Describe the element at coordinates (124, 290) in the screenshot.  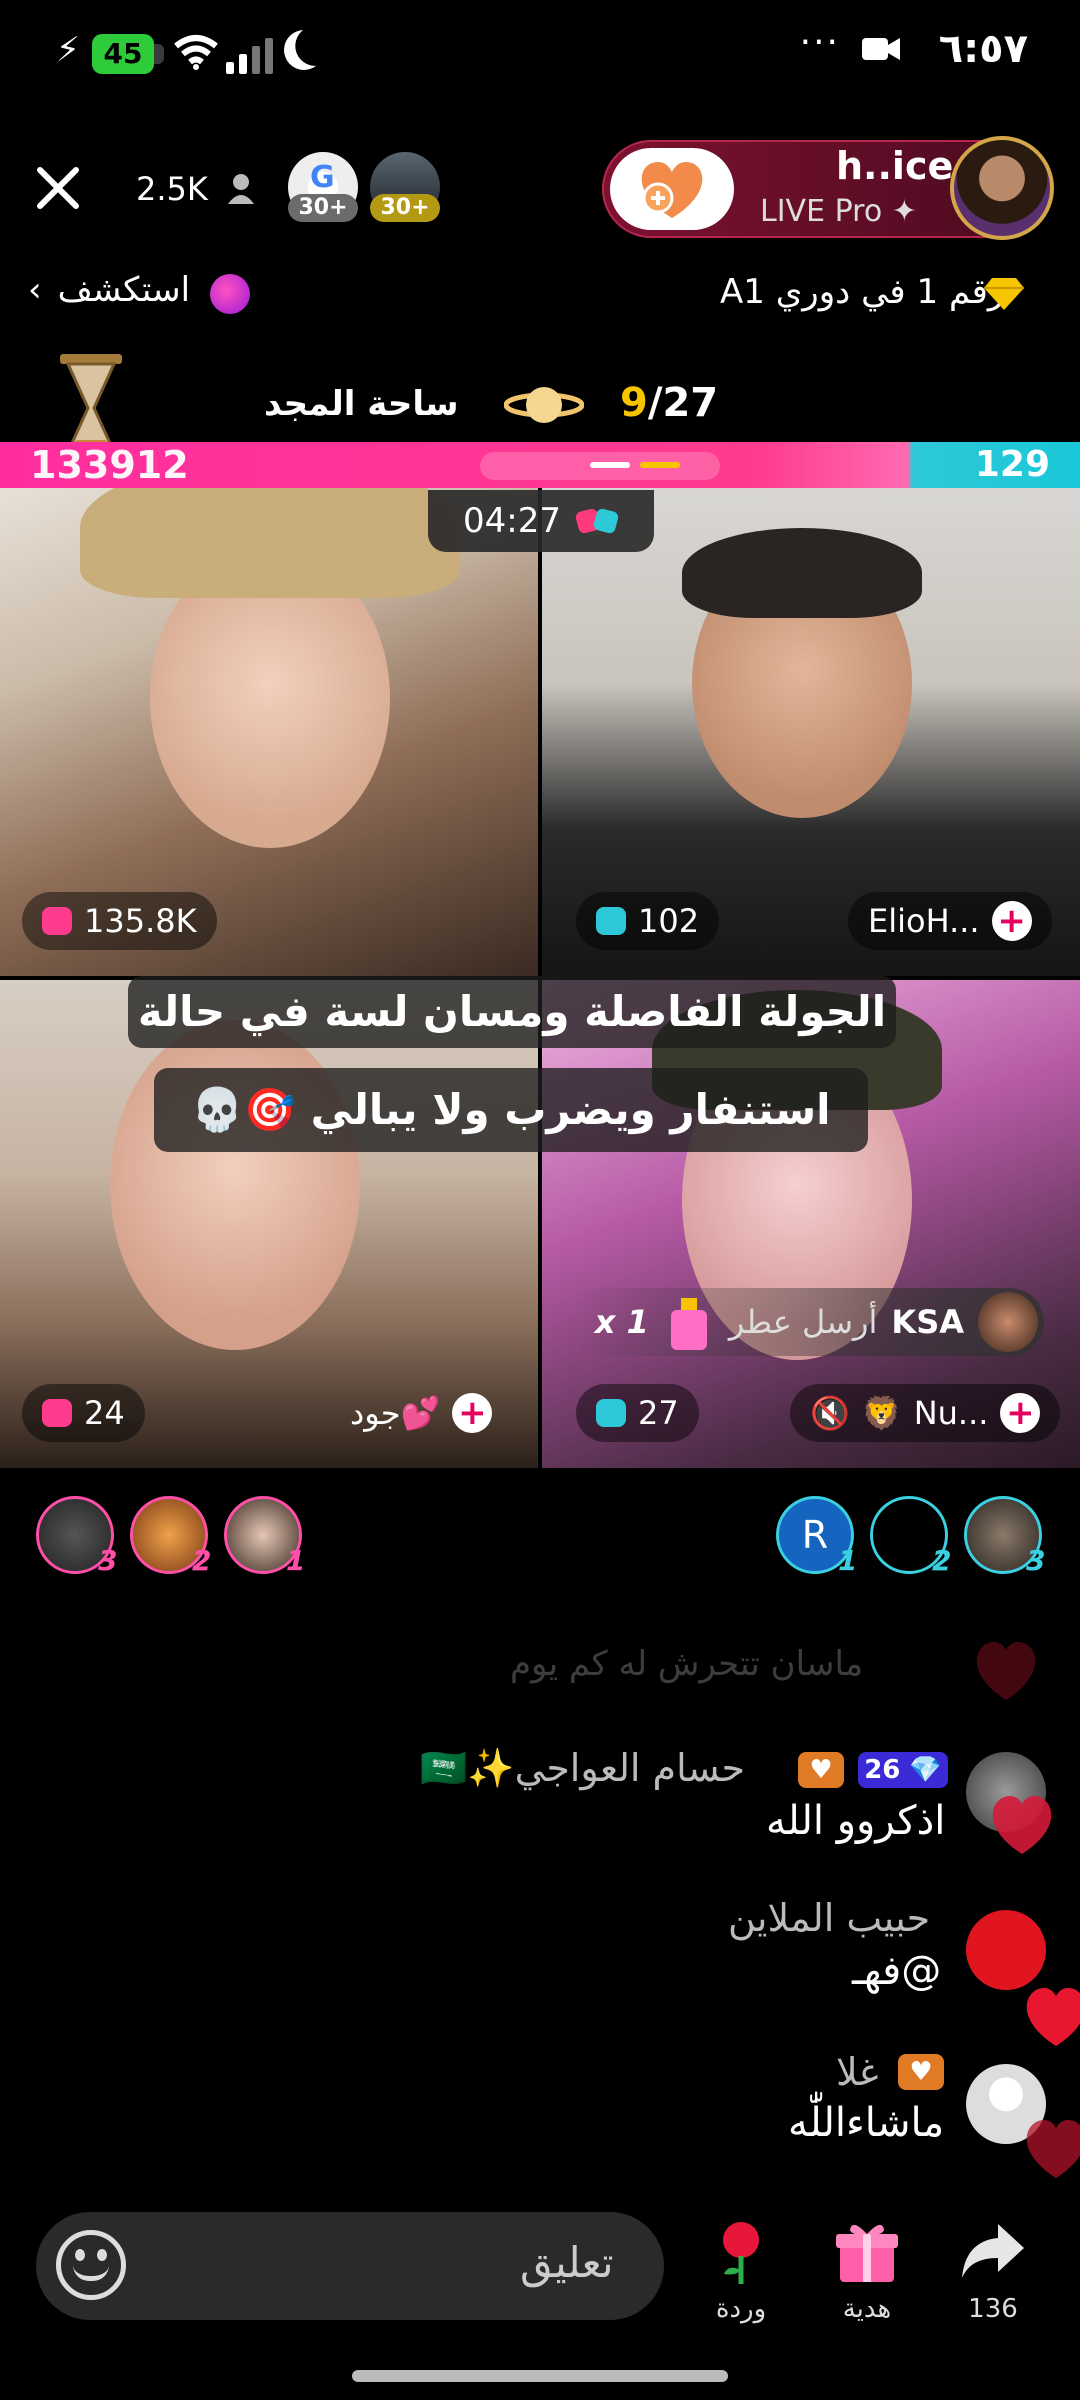
I see `explore-label: استكشف` at that location.